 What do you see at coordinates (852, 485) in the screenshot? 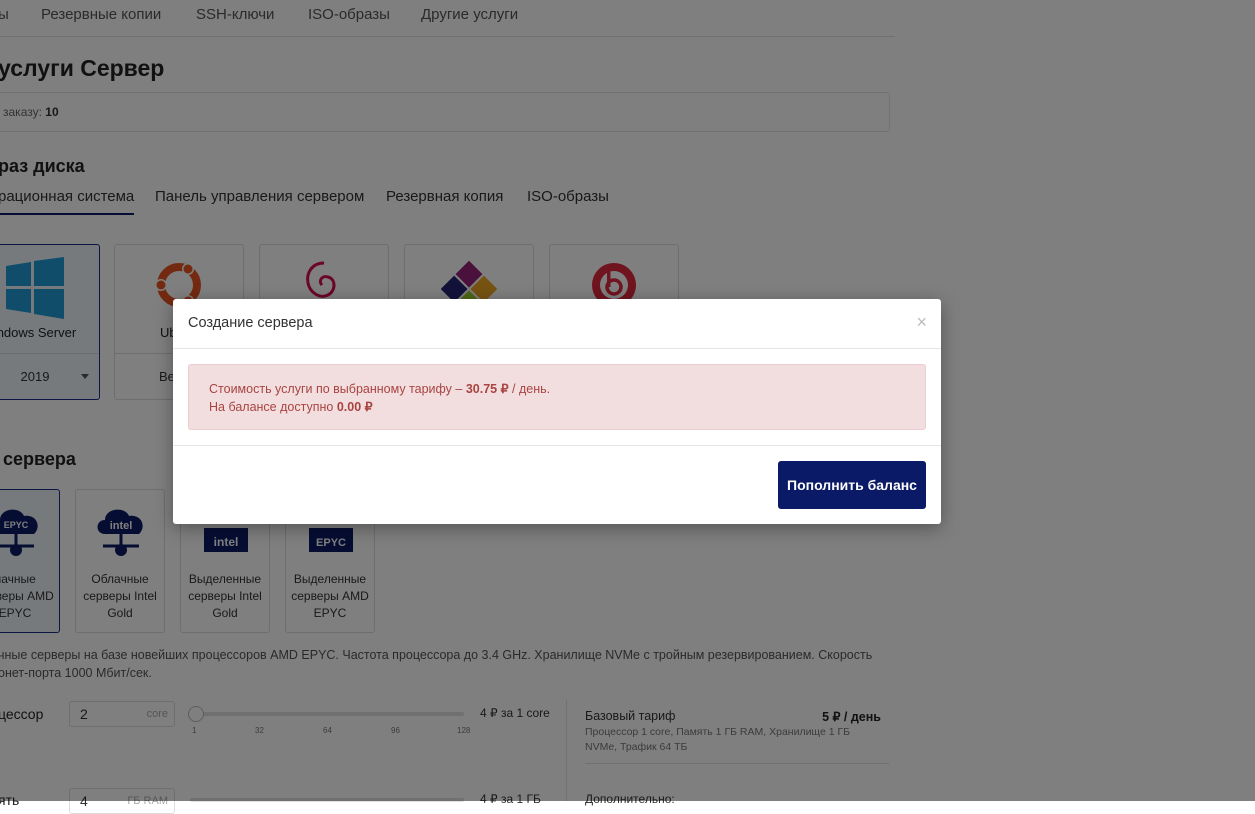
I see `top-up-balance-button: Пополнить баланс` at bounding box center [852, 485].